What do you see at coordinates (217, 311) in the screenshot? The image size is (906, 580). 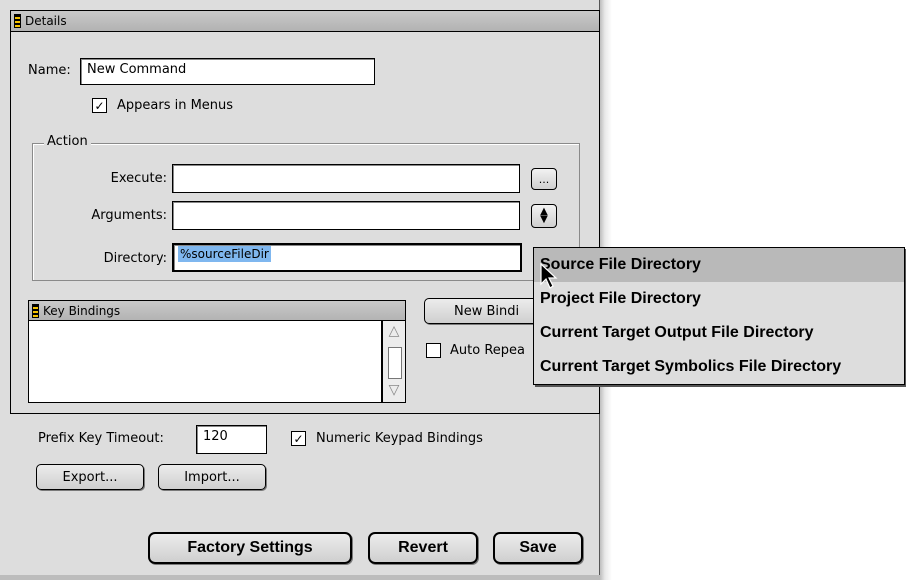 I see `key-bindings-titlebar: Key Bindings` at bounding box center [217, 311].